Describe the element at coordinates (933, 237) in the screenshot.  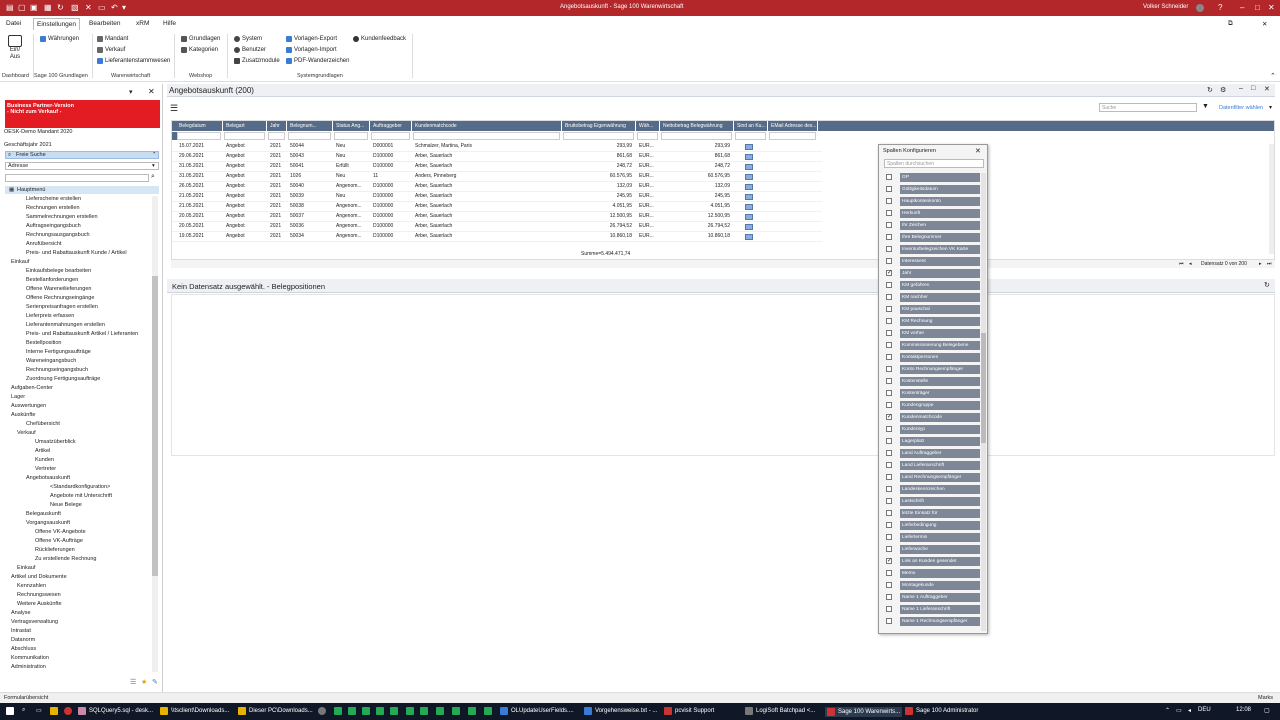
I see `column-option: Ihre Belegnummer` at that location.